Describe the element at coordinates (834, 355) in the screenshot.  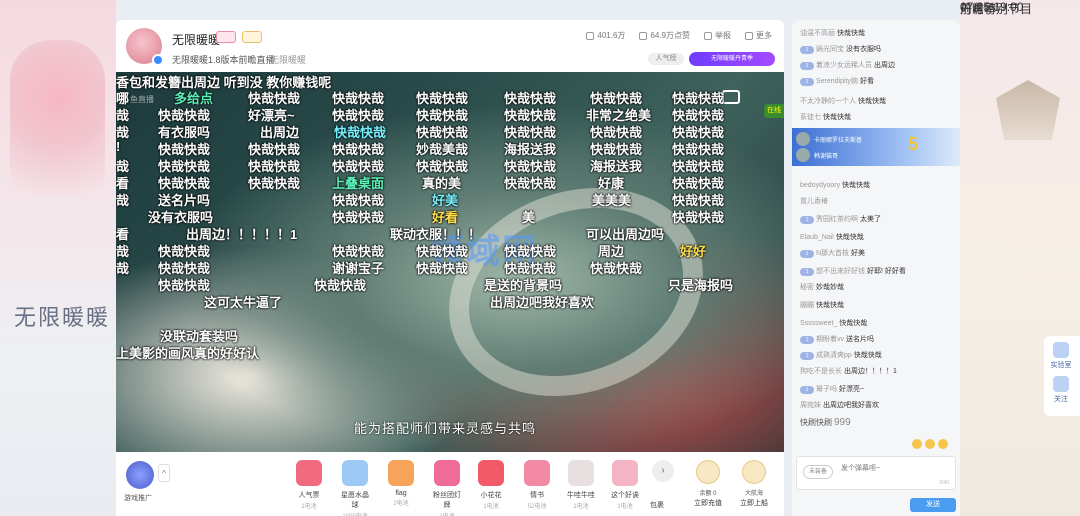
I see `chat-username: 成熟清爽pp` at that location.